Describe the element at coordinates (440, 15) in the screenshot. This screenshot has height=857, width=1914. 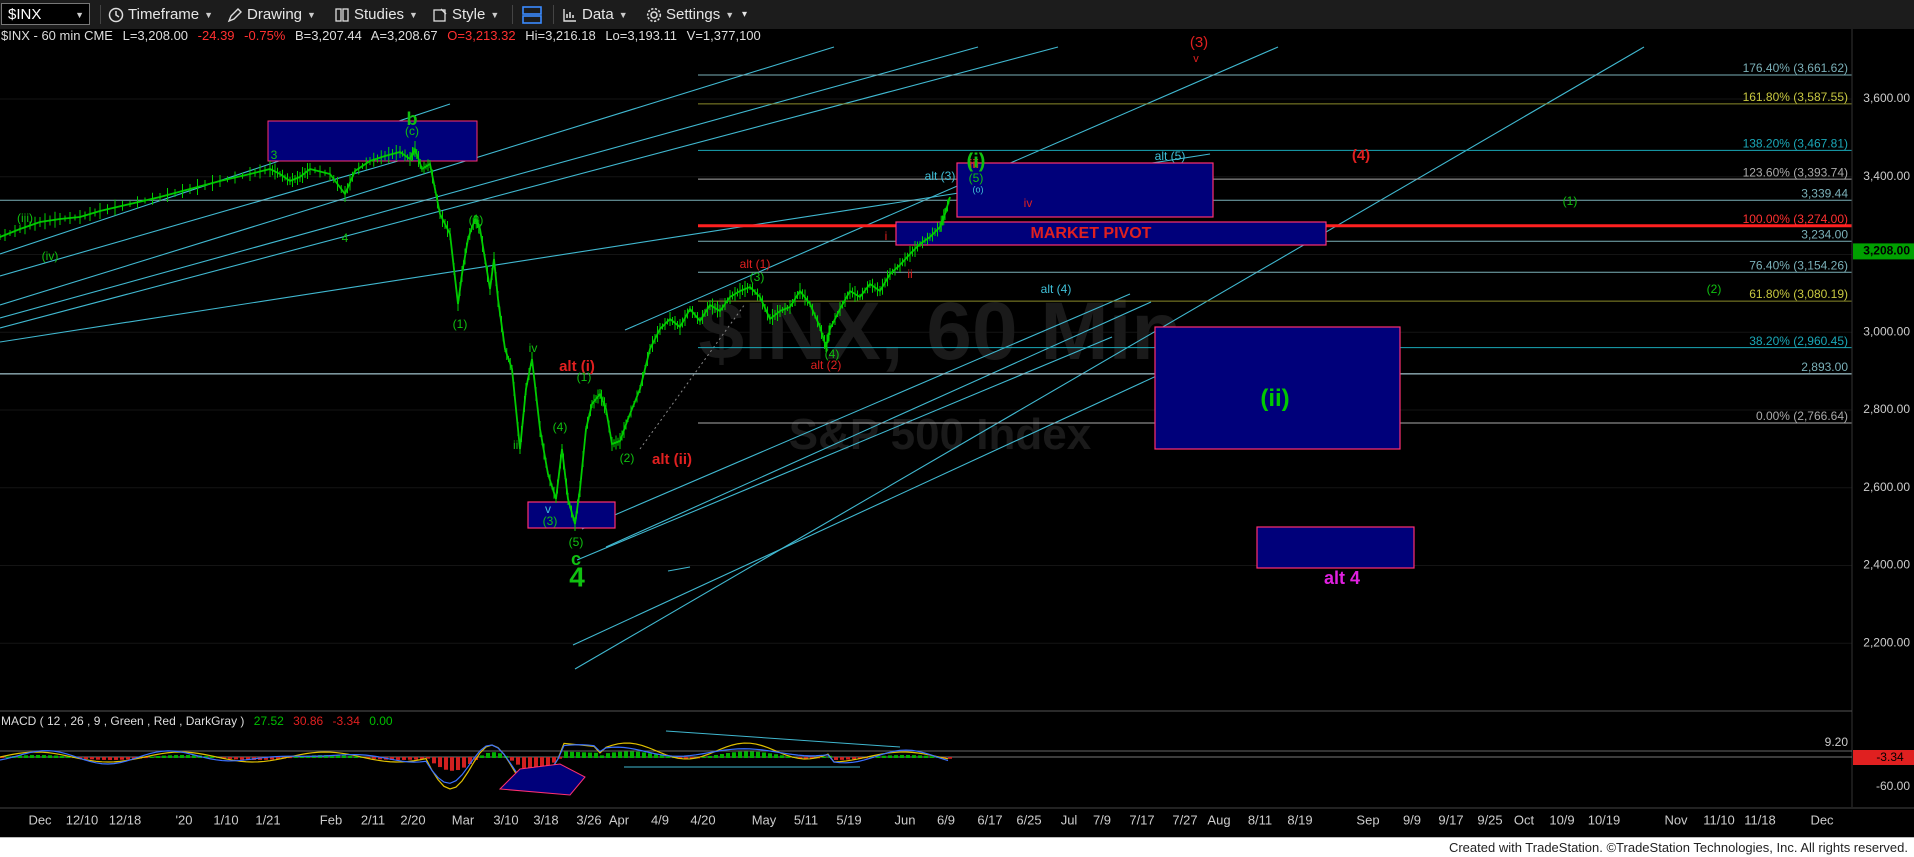
I see `style-icon` at that location.